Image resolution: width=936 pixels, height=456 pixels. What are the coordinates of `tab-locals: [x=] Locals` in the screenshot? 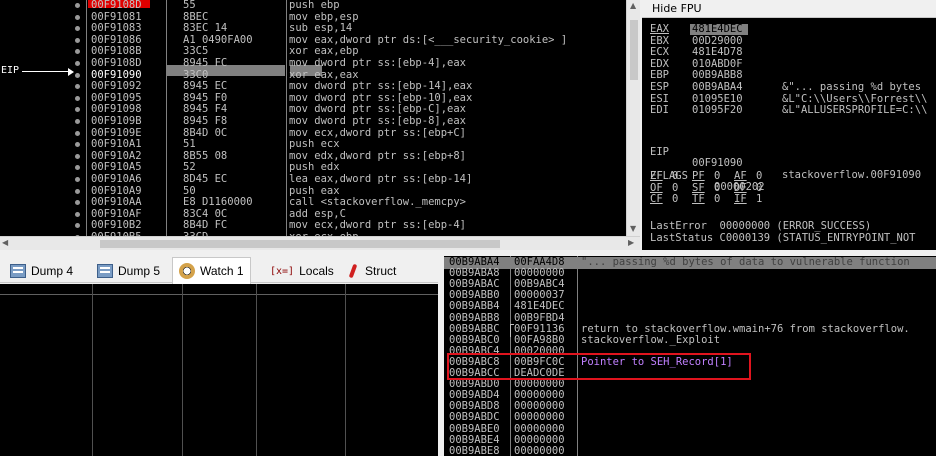 It's located at (302, 271).